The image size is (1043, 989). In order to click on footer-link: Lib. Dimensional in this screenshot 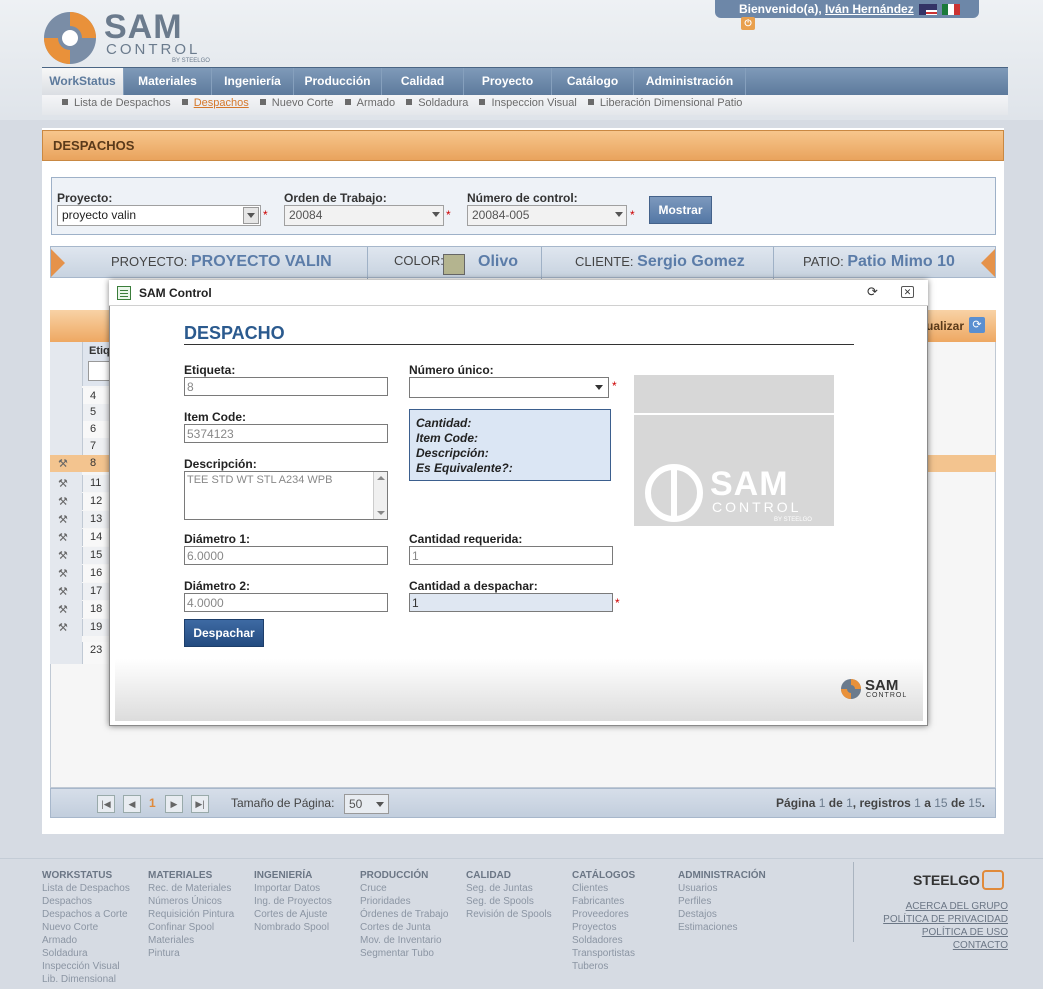, I will do `click(86, 979)`.